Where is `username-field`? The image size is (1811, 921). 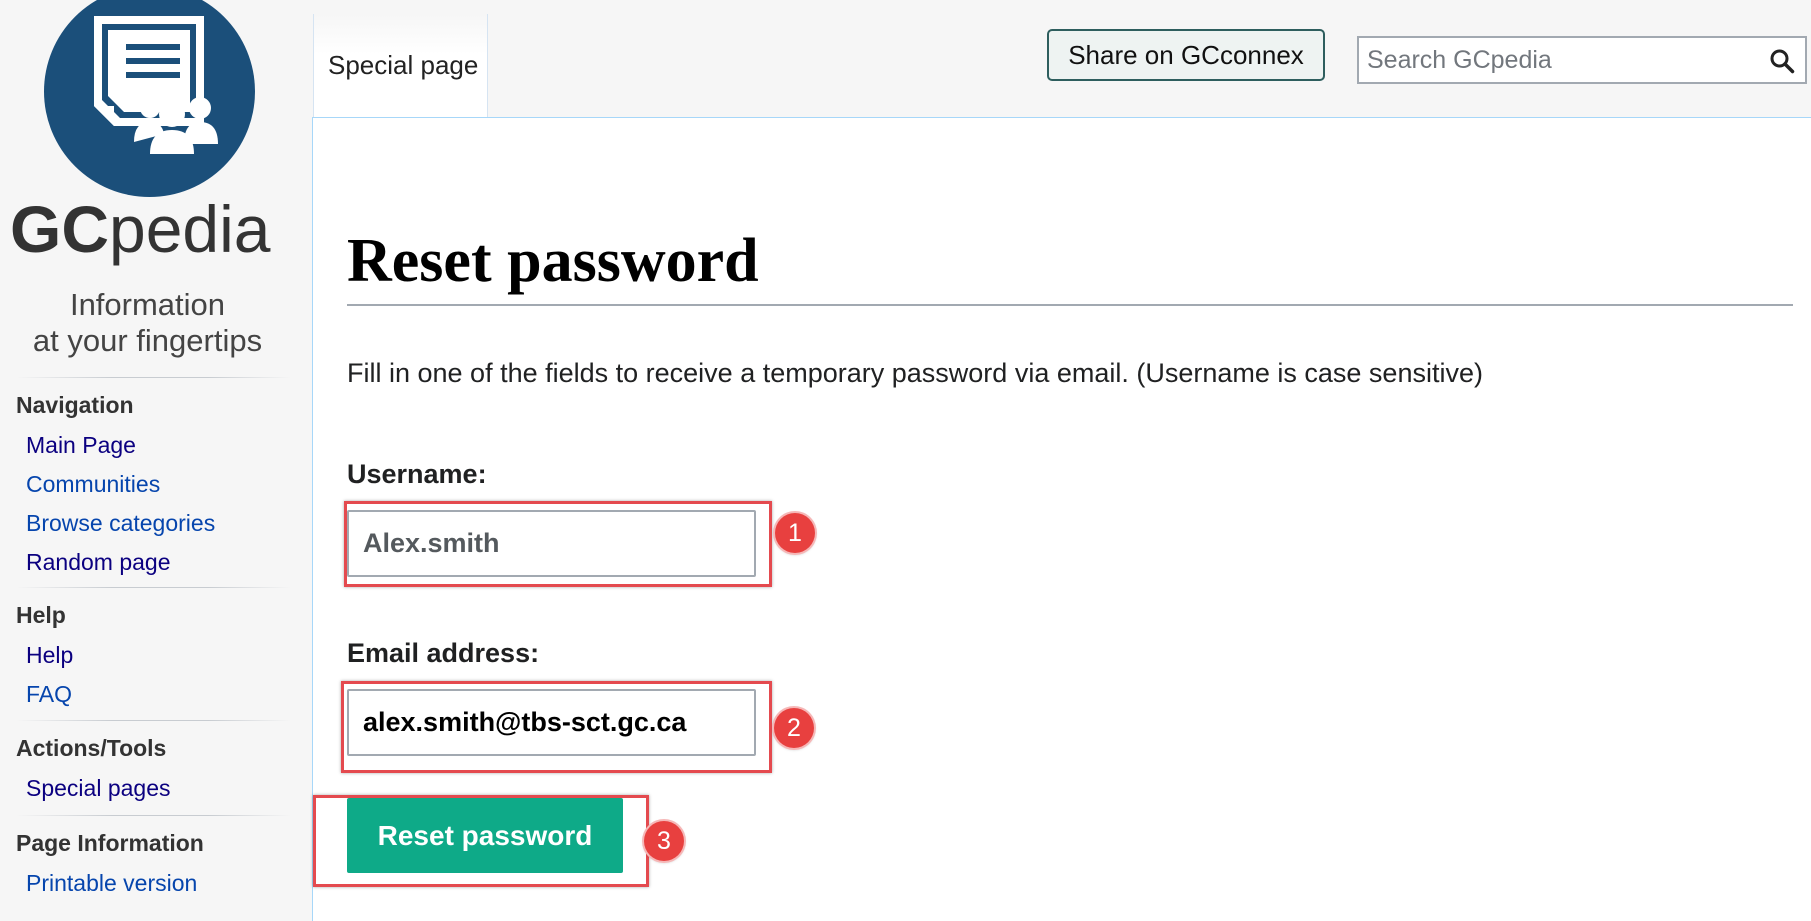
username-field is located at coordinates (551, 543).